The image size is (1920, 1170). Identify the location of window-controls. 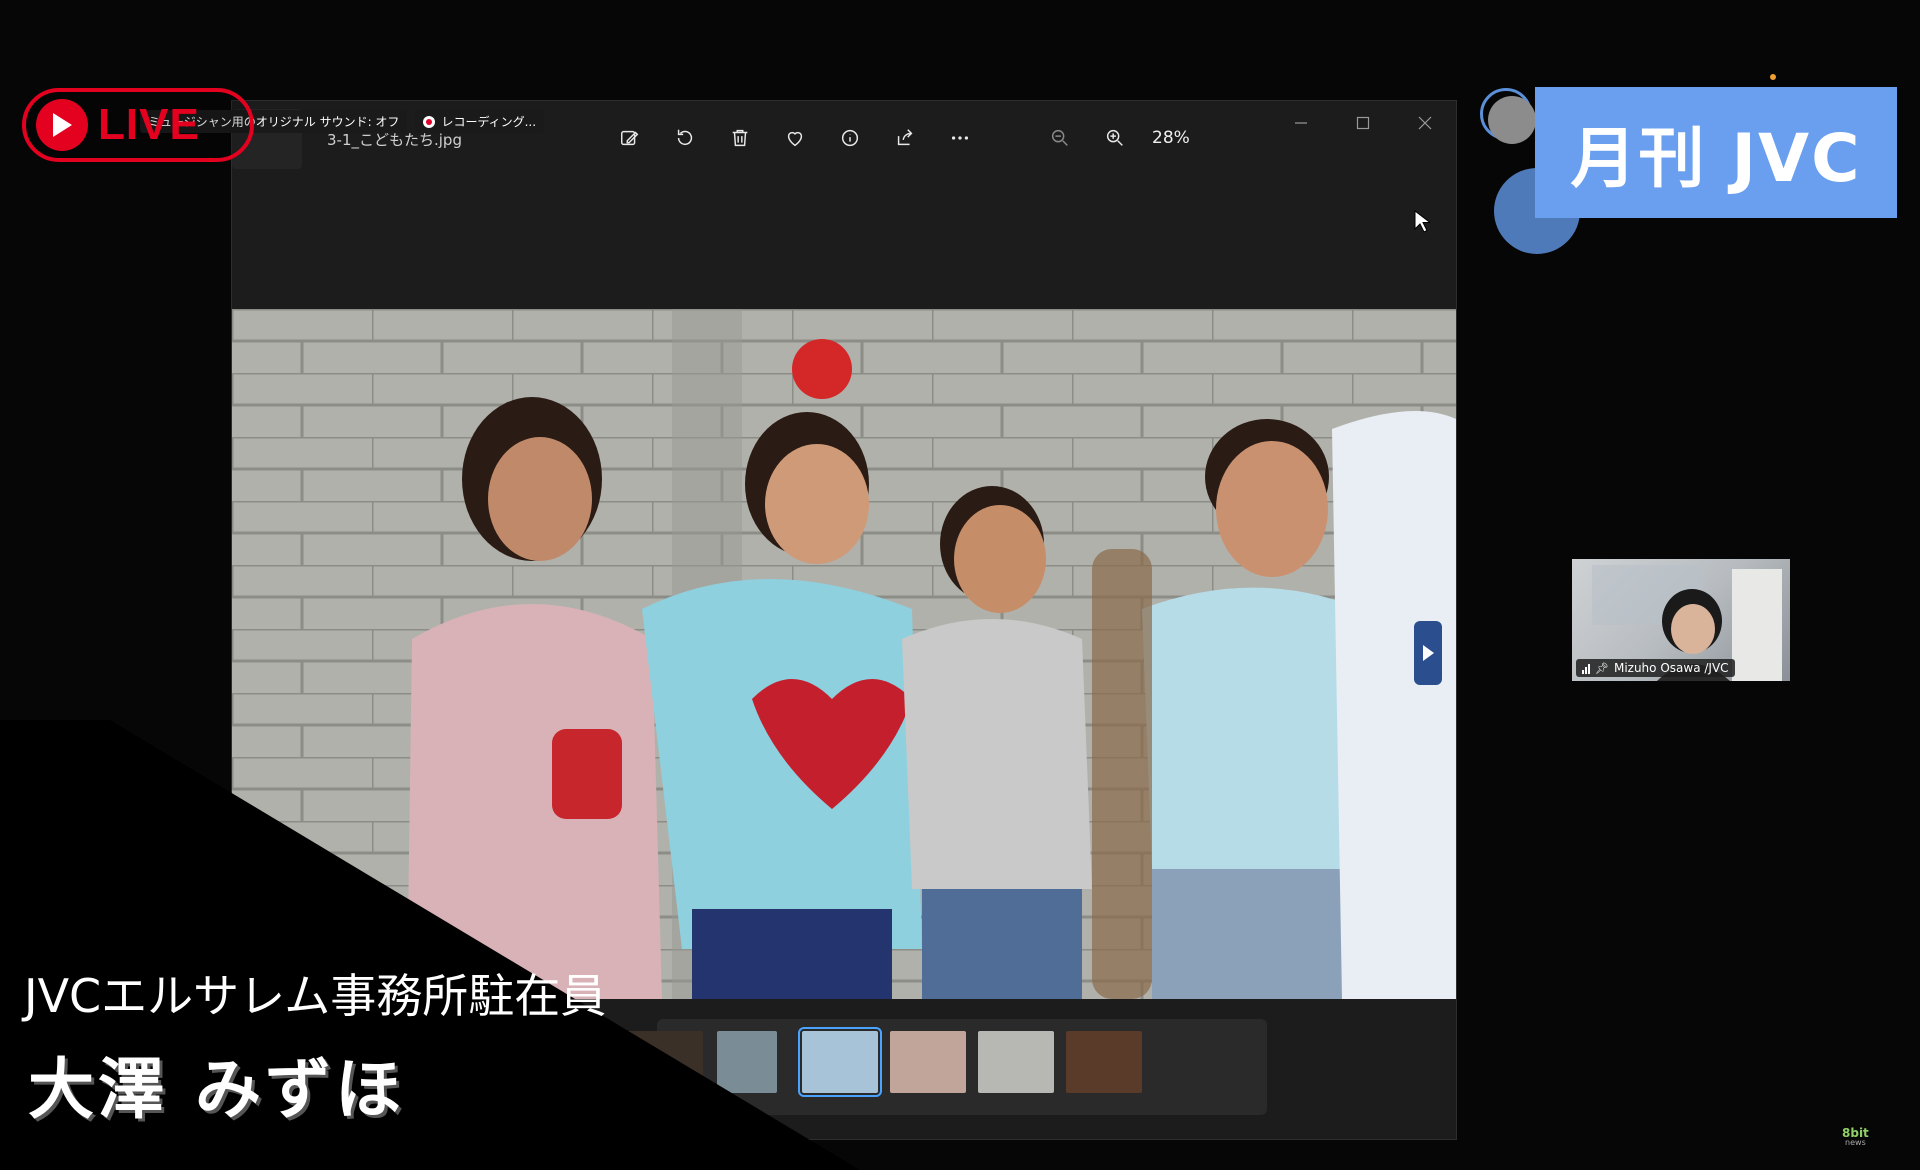
(1363, 123).